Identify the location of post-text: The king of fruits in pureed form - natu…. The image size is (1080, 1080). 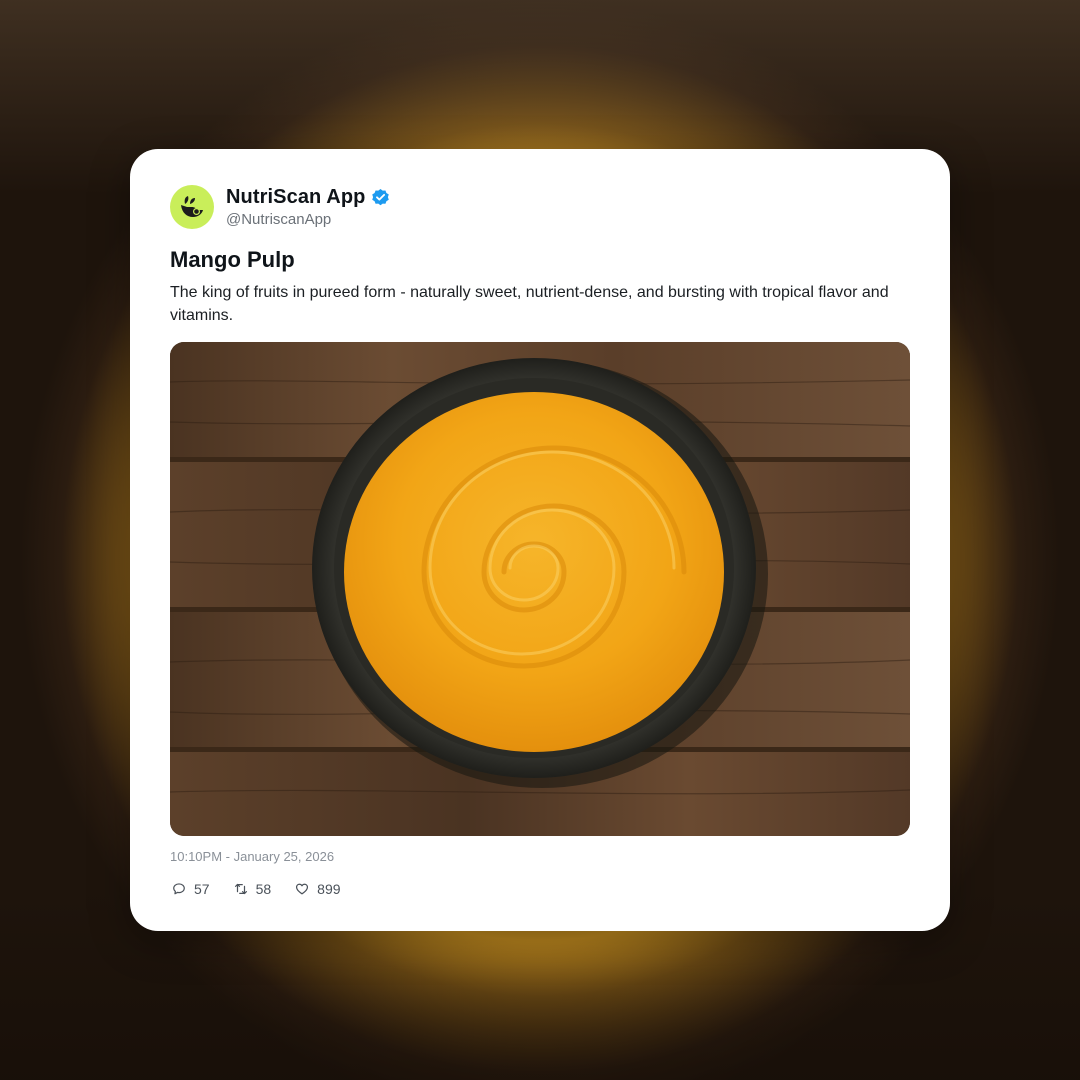
(529, 304).